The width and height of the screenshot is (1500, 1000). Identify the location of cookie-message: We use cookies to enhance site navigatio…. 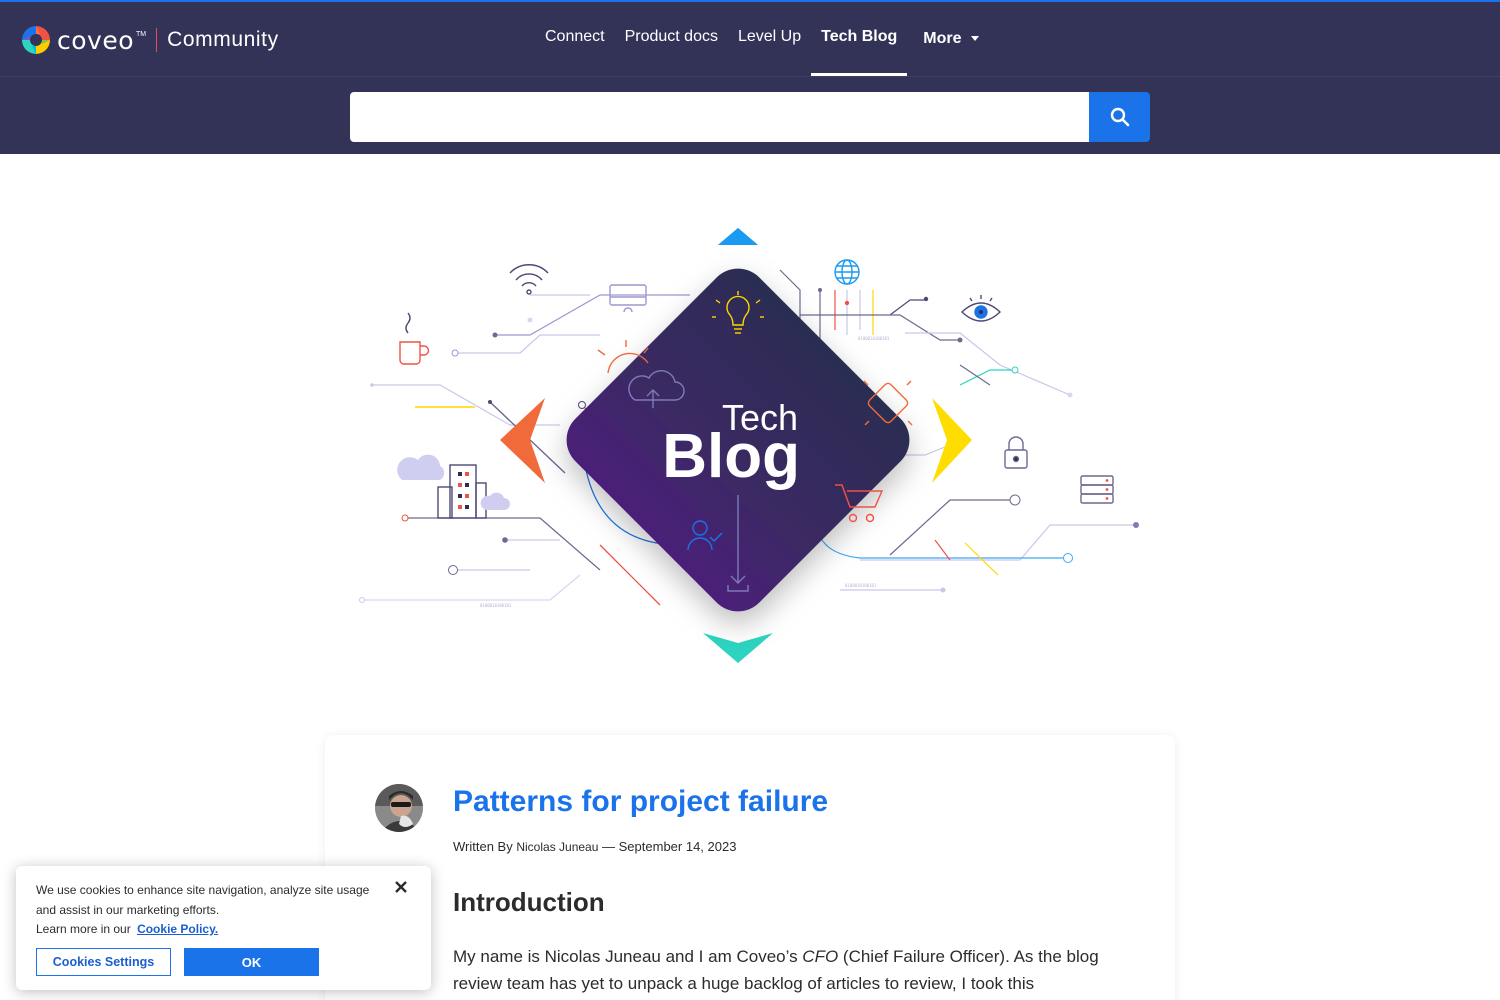
(211, 910).